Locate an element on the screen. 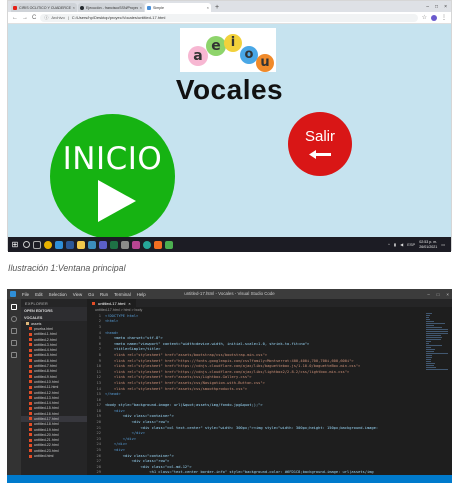 This screenshot has width=459, height=493. forward-button: → is located at coordinates (25, 18).